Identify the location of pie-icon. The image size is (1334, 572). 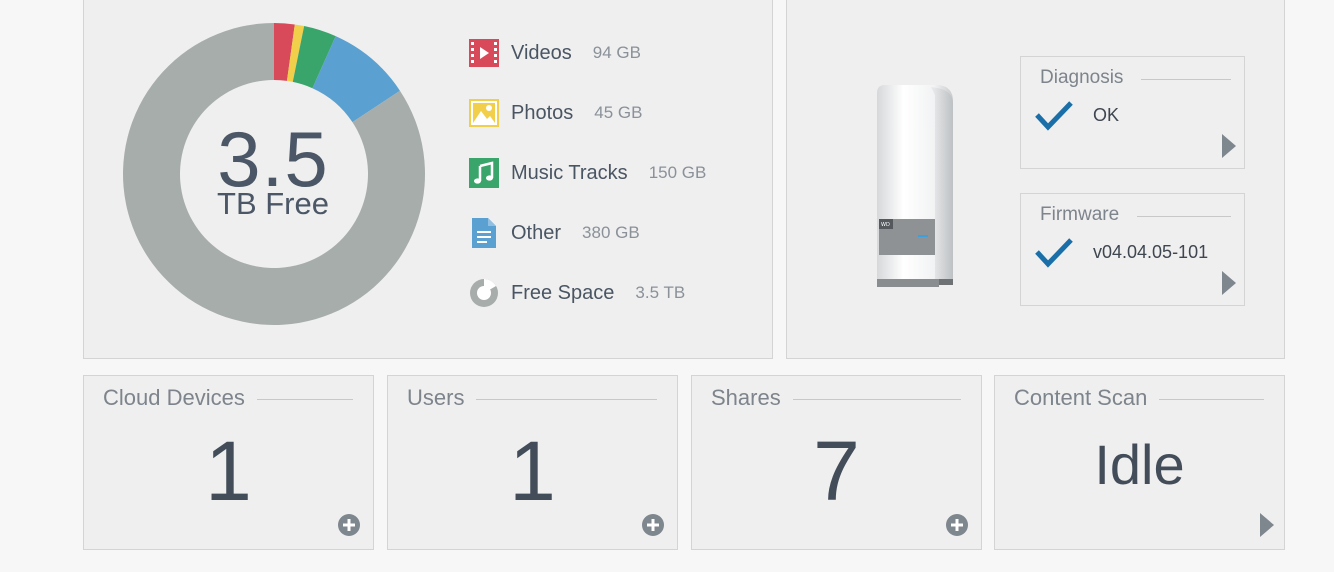
(484, 293).